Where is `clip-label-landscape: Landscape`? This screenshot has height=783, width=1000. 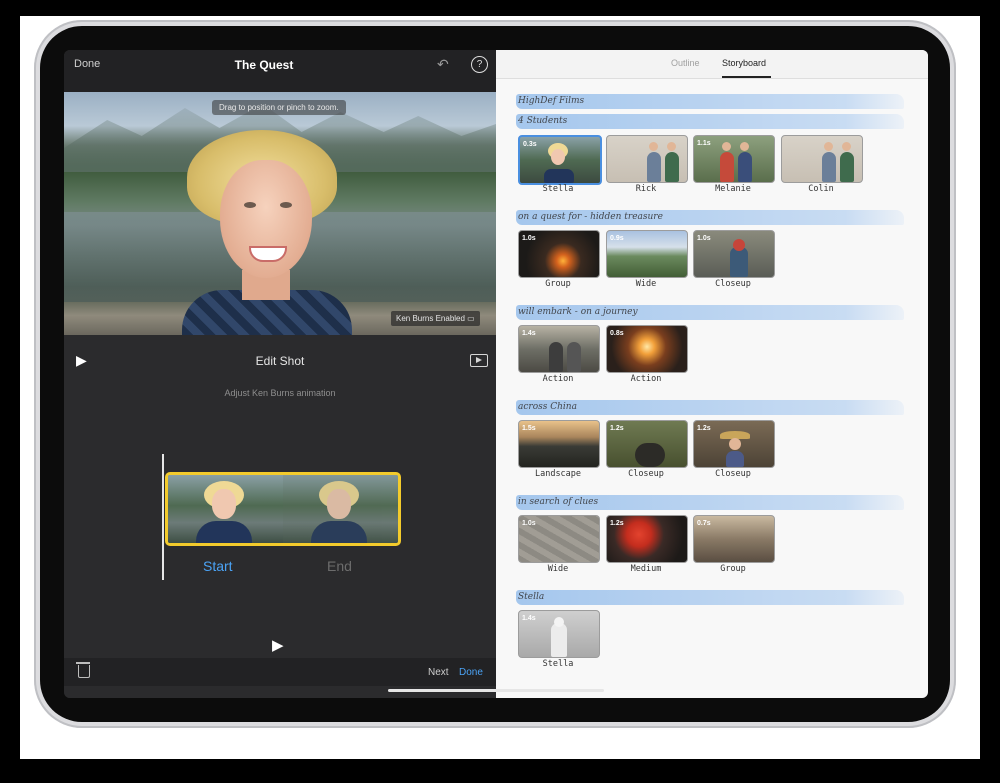 clip-label-landscape: Landscape is located at coordinates (558, 474).